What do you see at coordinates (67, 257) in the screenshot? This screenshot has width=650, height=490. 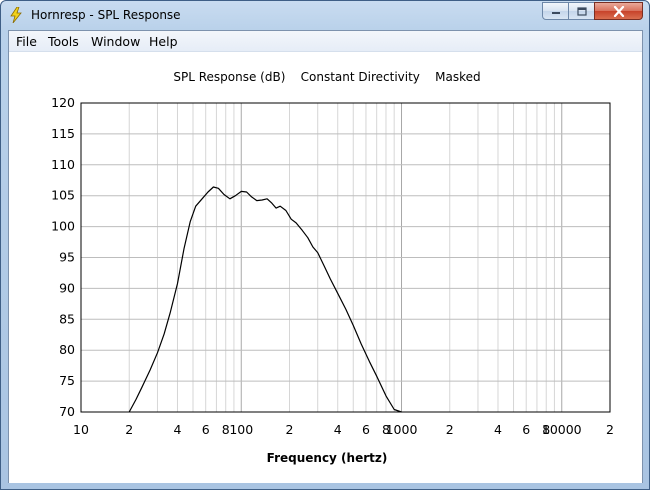 I see `y-tick-label: 95` at bounding box center [67, 257].